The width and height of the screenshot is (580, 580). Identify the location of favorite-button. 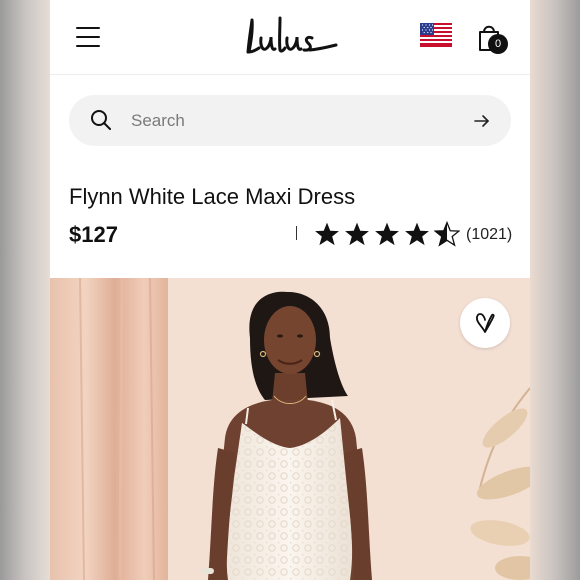
(485, 323).